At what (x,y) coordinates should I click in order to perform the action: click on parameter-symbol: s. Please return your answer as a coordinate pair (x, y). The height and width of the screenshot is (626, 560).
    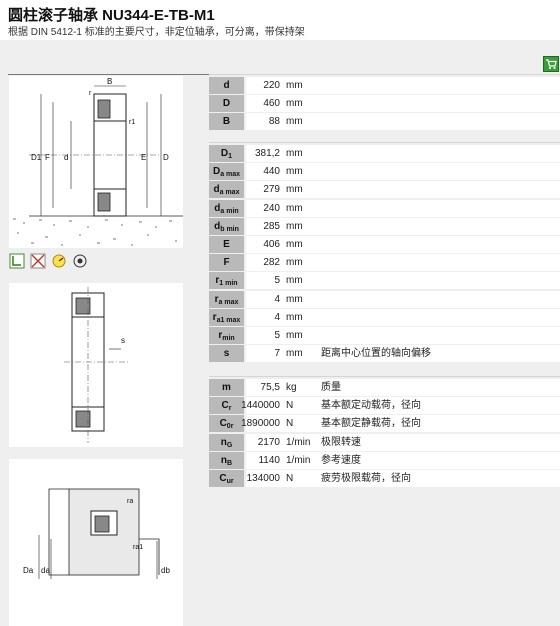
    Looking at the image, I should click on (226, 354).